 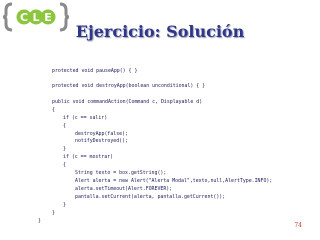 I want to click on slide-title: Ejercicio: Solución, so click(x=160, y=31).